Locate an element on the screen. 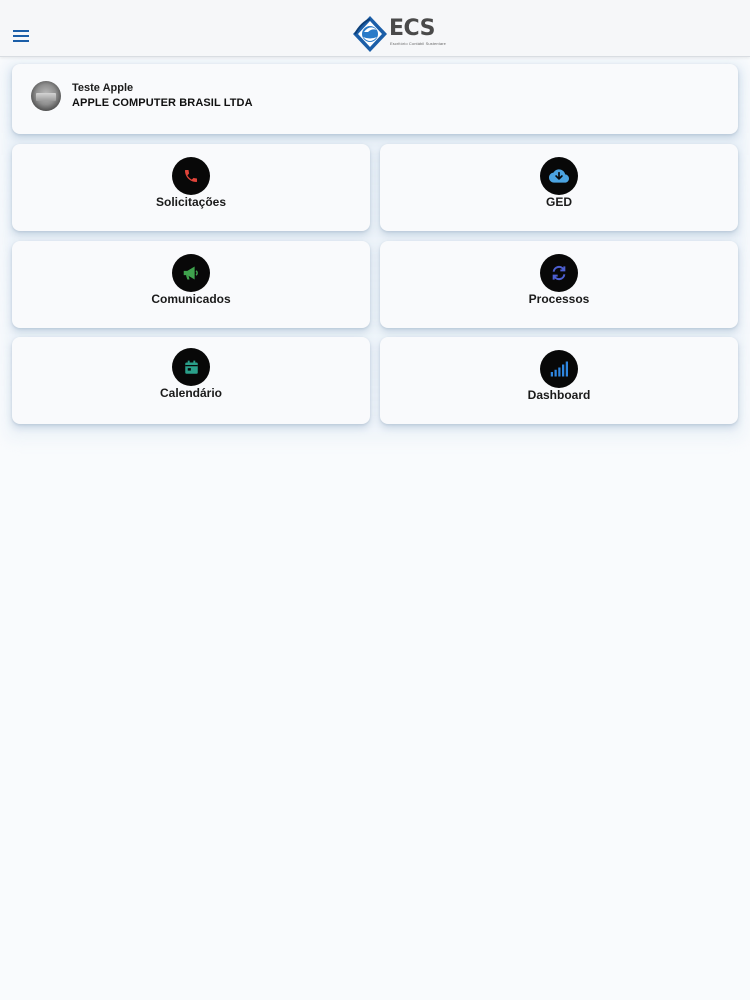 The image size is (750, 1000). calendar-icon is located at coordinates (191, 367).